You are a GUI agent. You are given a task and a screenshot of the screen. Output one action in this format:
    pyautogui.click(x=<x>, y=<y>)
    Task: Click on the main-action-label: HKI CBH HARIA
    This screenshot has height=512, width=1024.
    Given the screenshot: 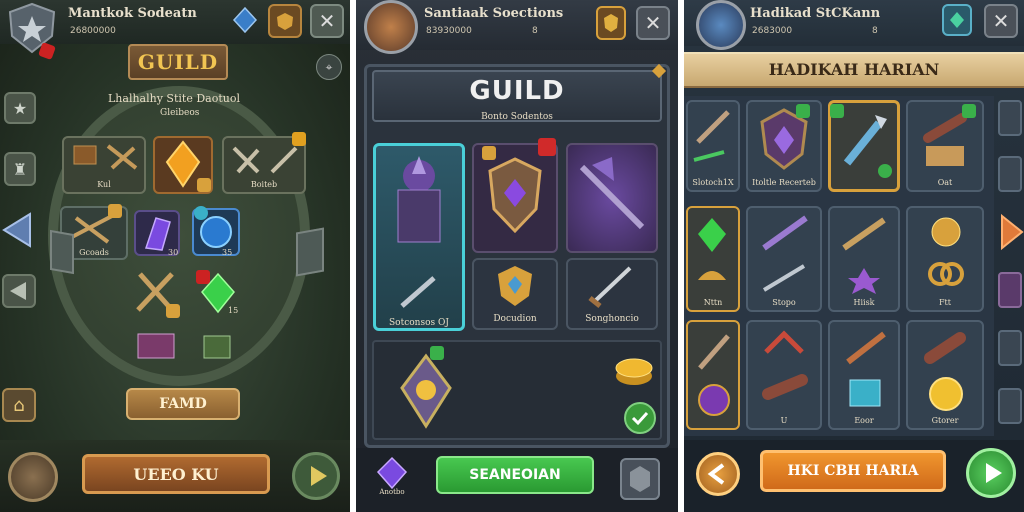 What is the action you would take?
    pyautogui.click(x=853, y=471)
    